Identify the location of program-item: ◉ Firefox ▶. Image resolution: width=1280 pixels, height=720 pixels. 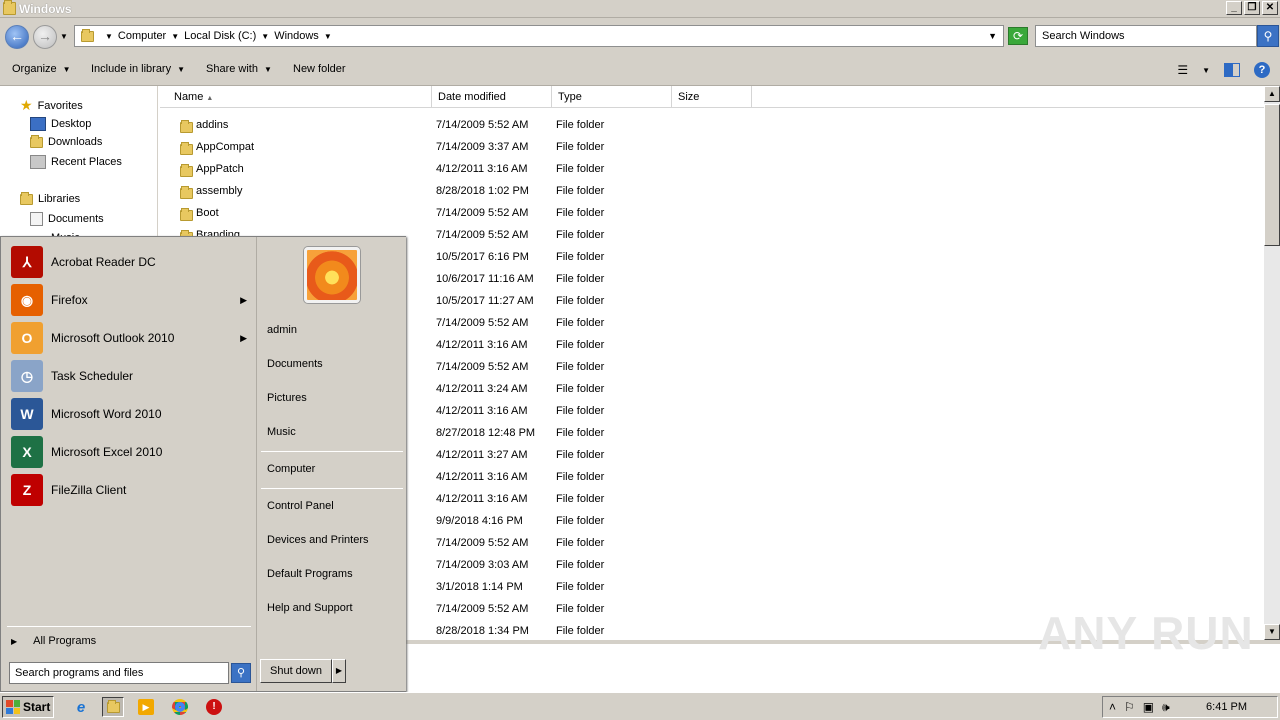
(131, 300).